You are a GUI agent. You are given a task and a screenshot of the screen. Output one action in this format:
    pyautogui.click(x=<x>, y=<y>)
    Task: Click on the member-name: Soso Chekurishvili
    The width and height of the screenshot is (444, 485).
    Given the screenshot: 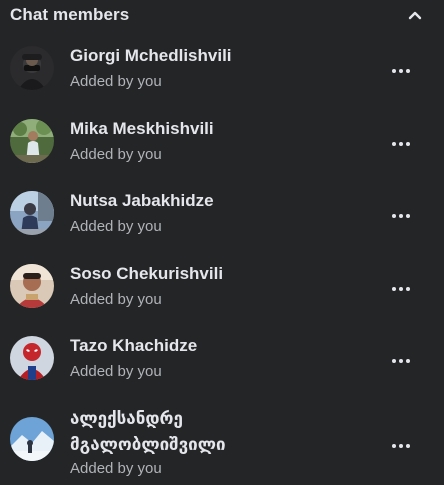 What is the action you would take?
    pyautogui.click(x=215, y=274)
    